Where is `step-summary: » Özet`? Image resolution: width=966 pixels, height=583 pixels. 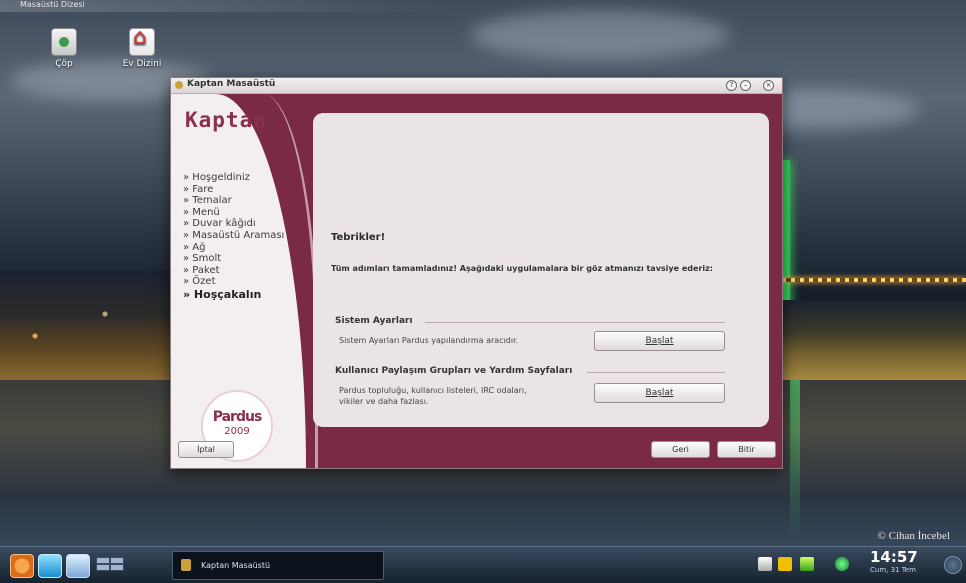
step-summary: » Özet is located at coordinates (233, 282).